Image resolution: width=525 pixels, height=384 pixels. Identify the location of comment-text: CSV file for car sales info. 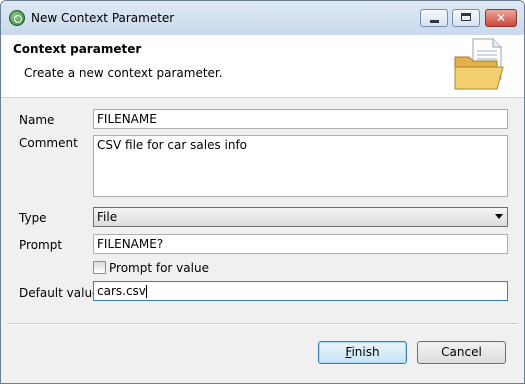
(172, 145).